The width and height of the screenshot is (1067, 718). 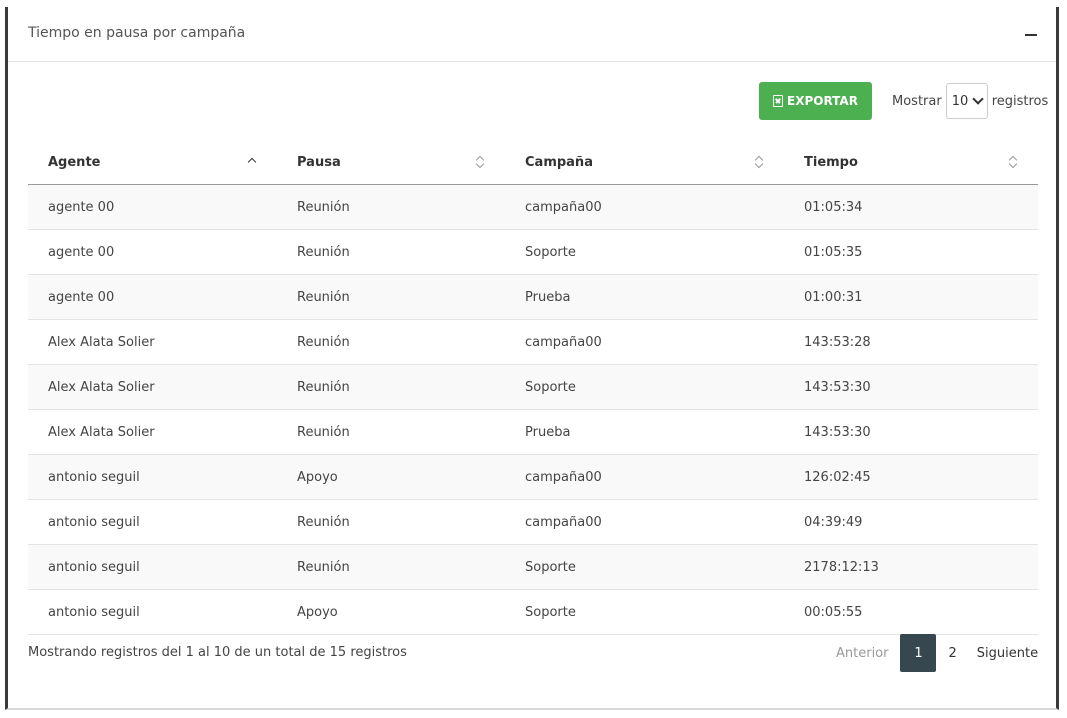 I want to click on column-header-label: Tiempo, so click(x=831, y=162).